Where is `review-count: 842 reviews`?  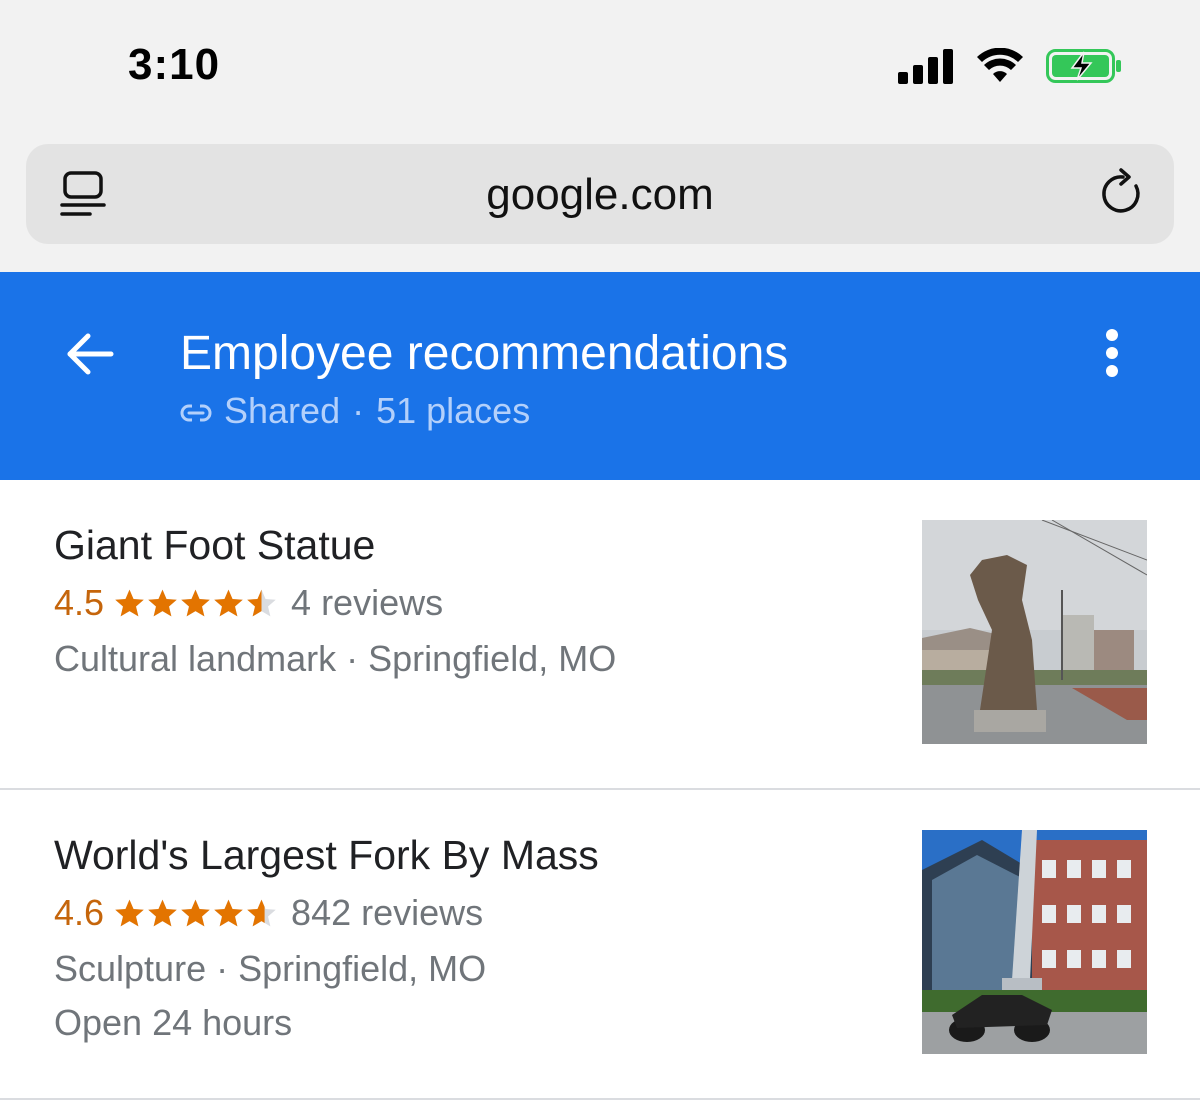
review-count: 842 reviews is located at coordinates (387, 913).